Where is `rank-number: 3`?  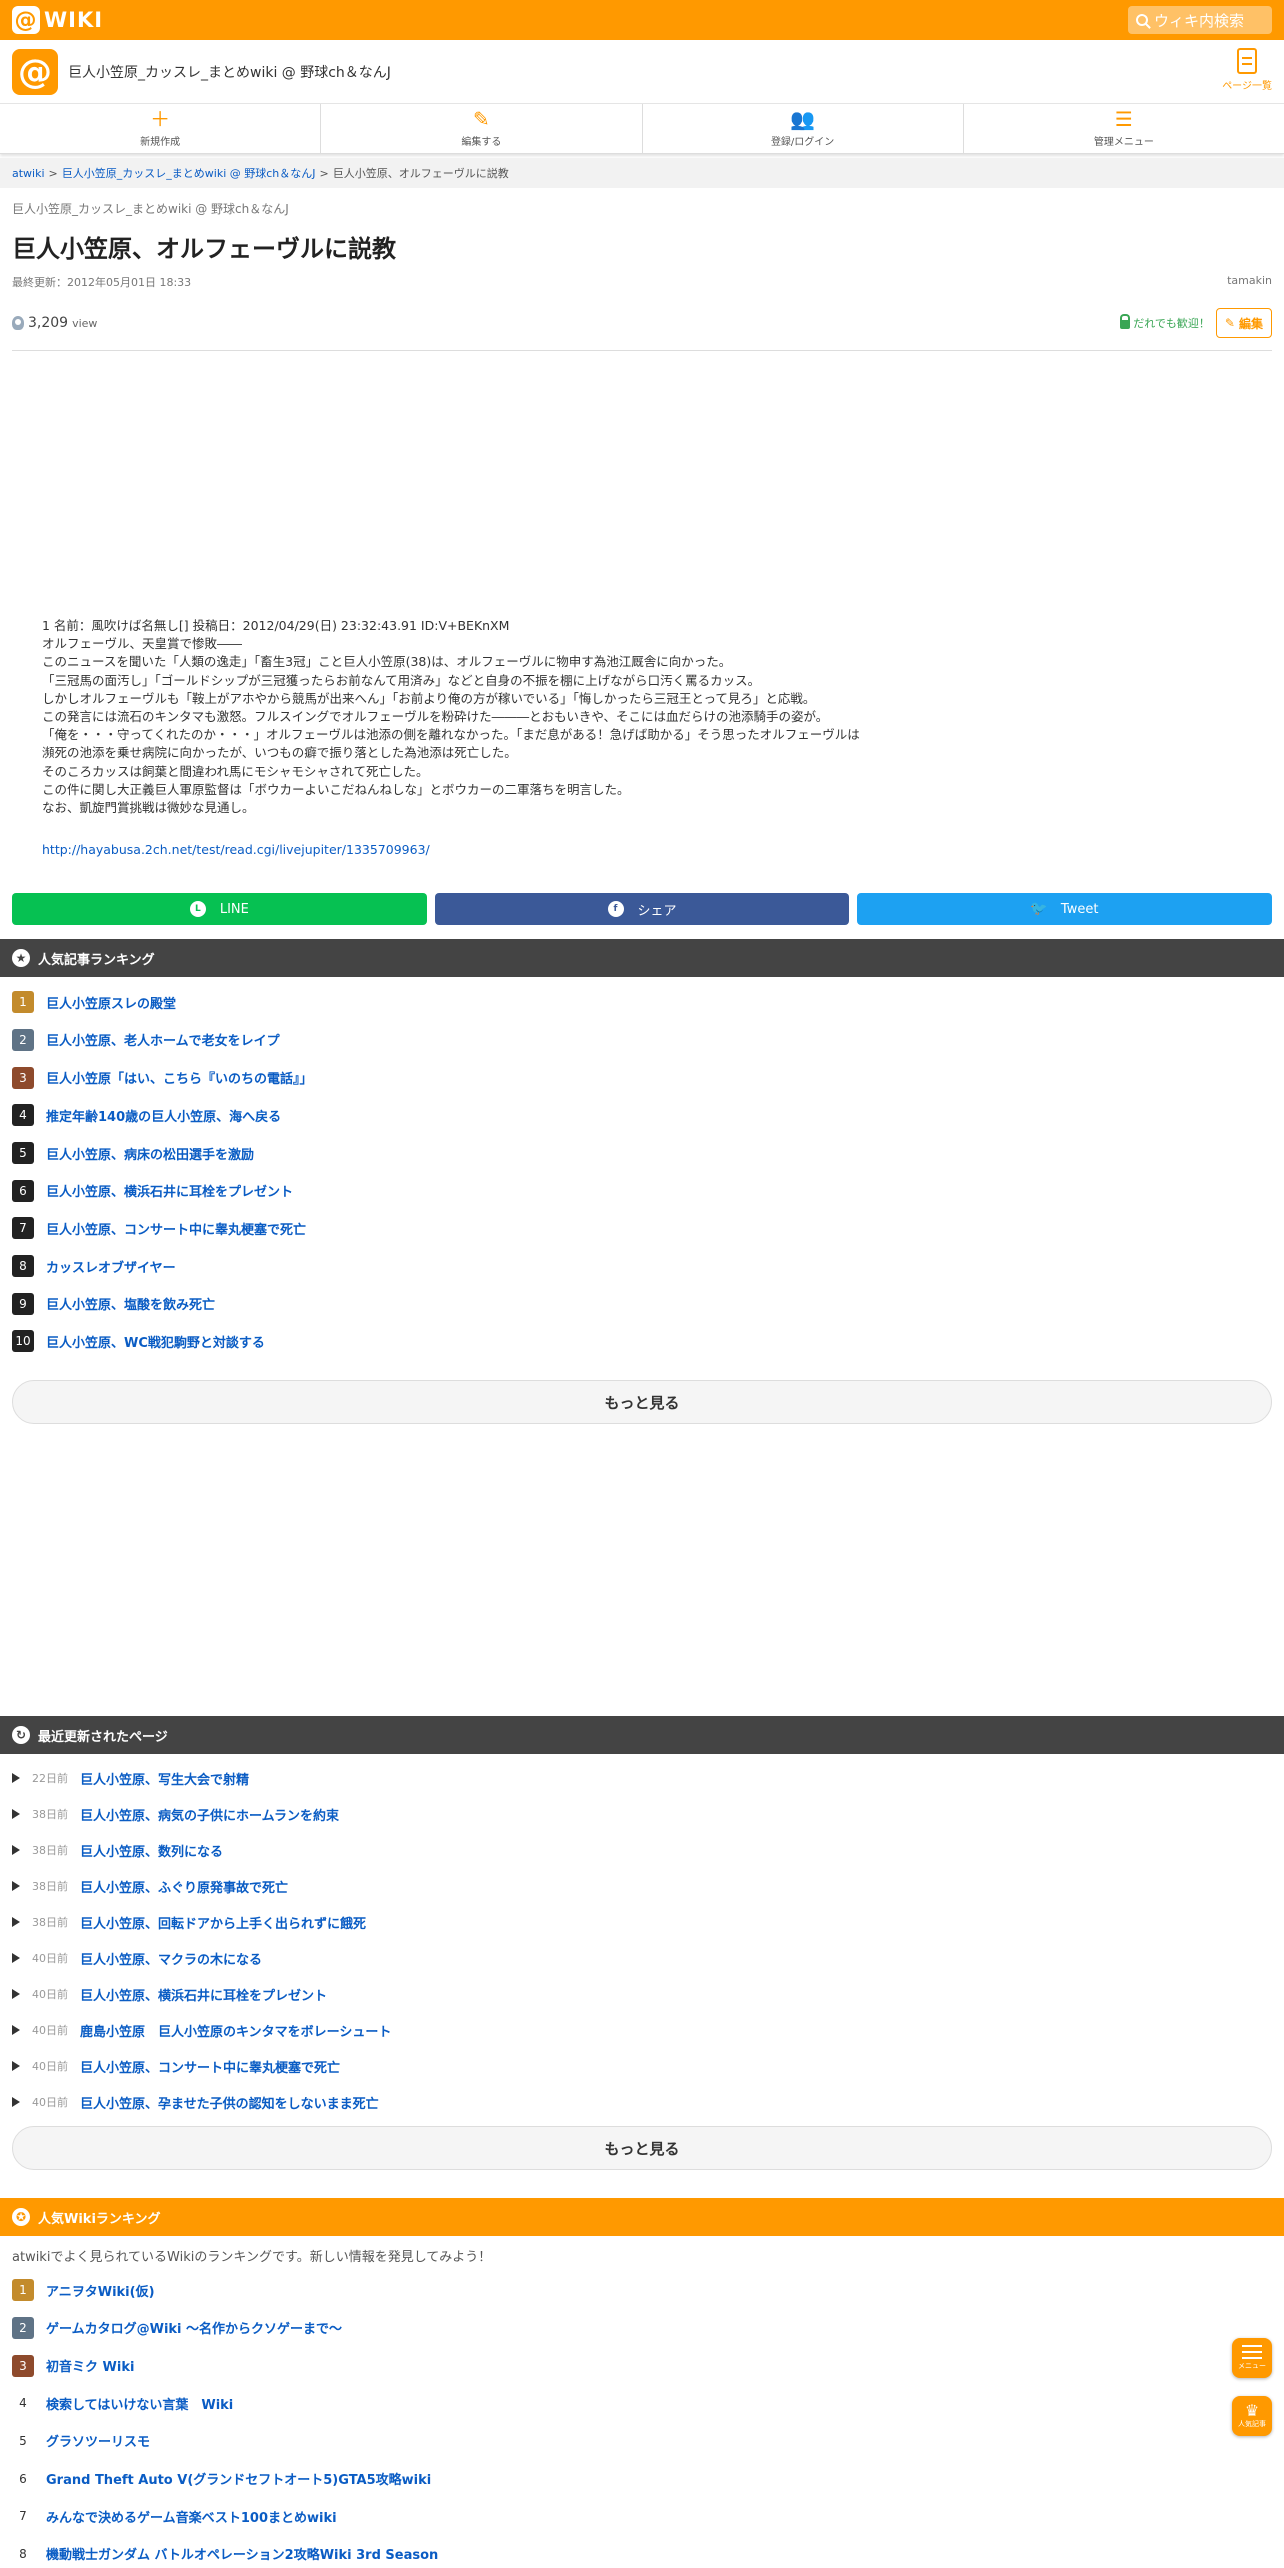
rank-number: 3 is located at coordinates (23, 2365).